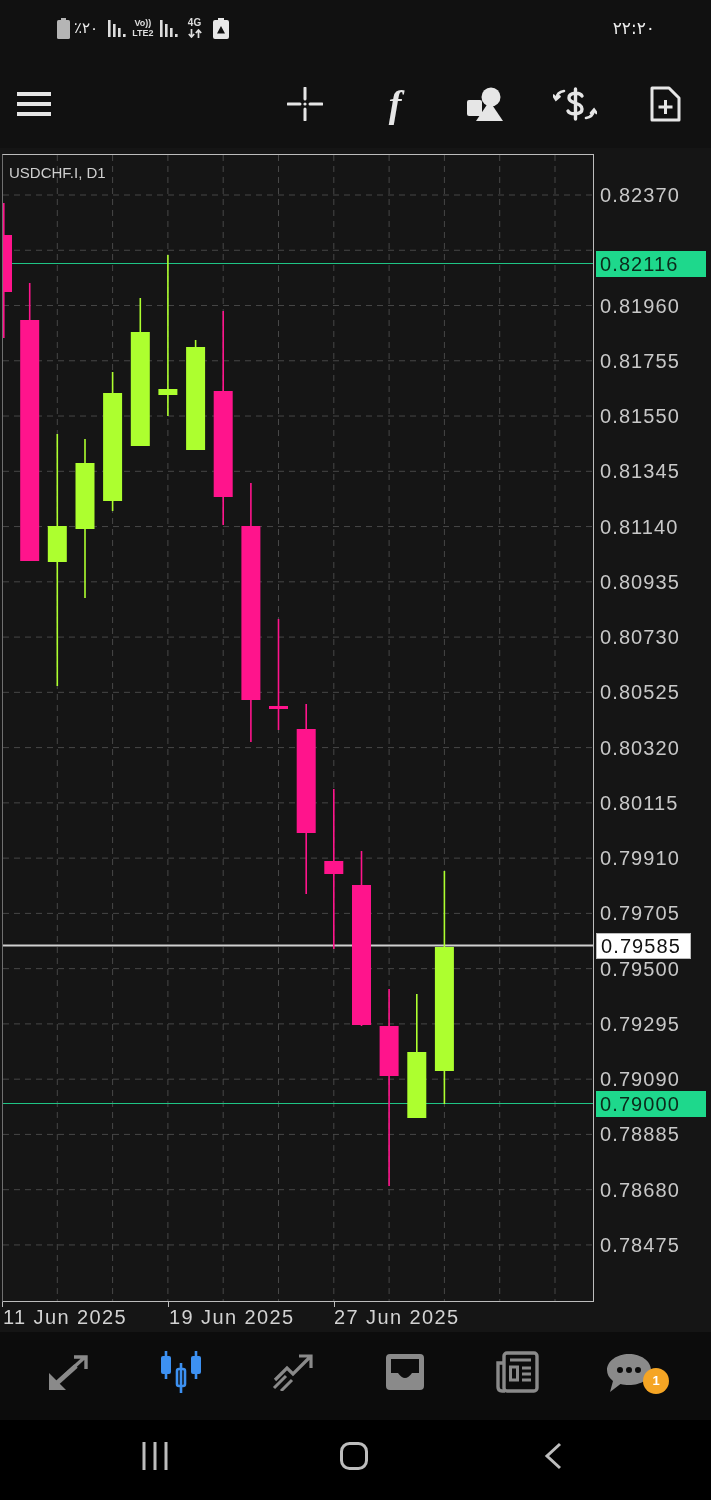 The image size is (711, 1500). I want to click on recent-apps-button, so click(154, 1456).